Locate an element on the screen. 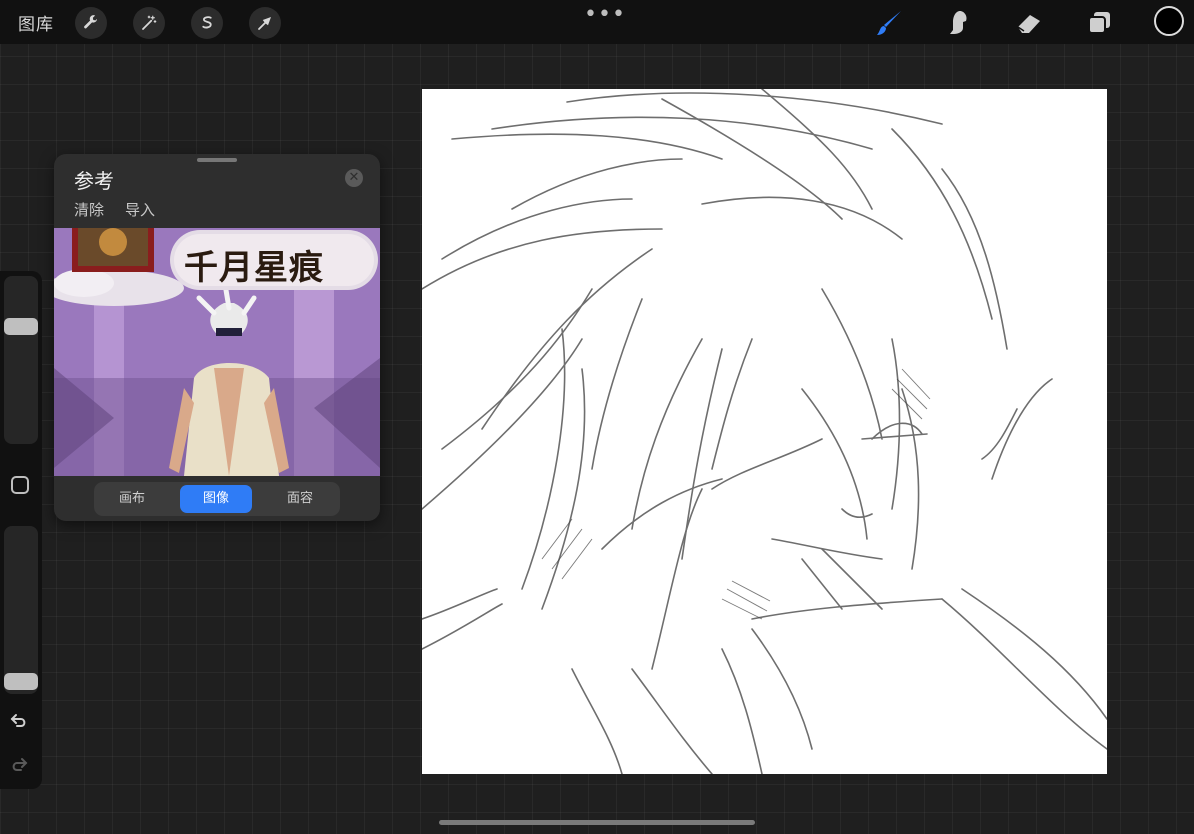  magic-wand-icon is located at coordinates (149, 22).